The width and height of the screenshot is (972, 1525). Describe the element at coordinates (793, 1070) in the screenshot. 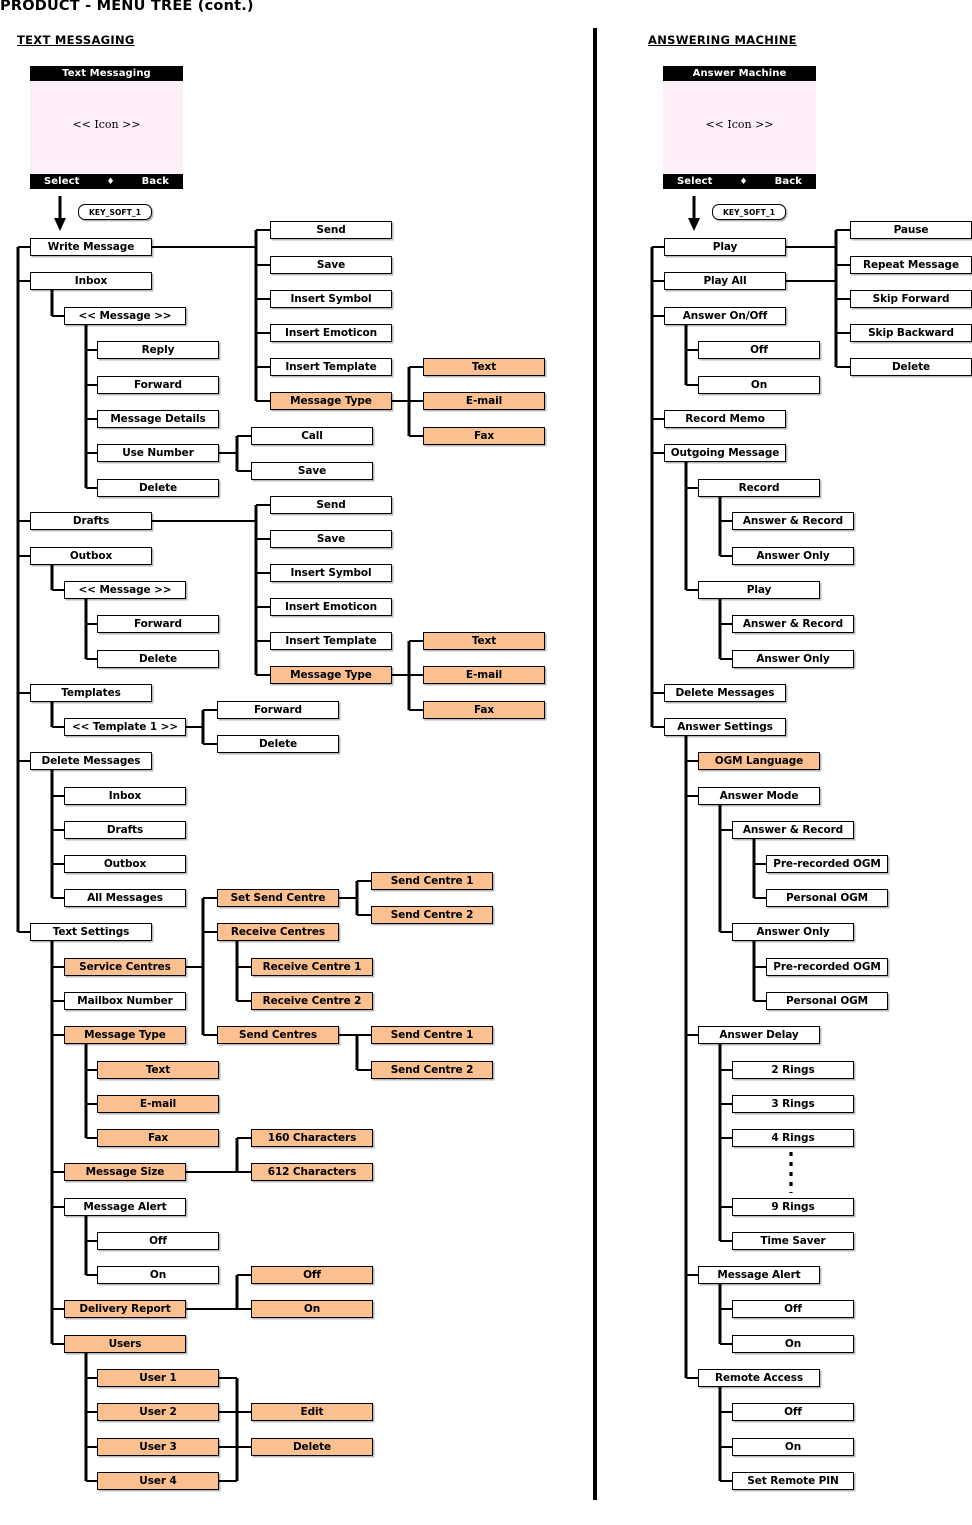

I see `menu-node-2-rings: 2 Rings` at that location.